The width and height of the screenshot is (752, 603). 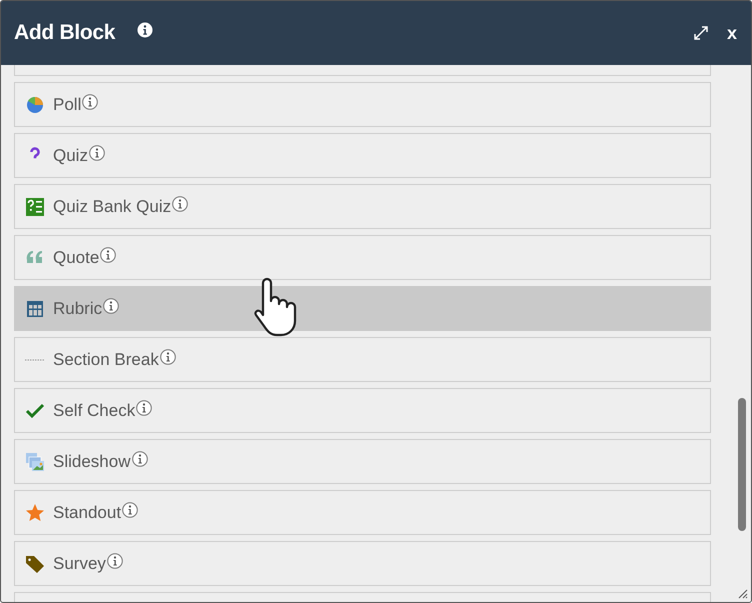 What do you see at coordinates (362, 563) in the screenshot?
I see `block-item: Survey` at bounding box center [362, 563].